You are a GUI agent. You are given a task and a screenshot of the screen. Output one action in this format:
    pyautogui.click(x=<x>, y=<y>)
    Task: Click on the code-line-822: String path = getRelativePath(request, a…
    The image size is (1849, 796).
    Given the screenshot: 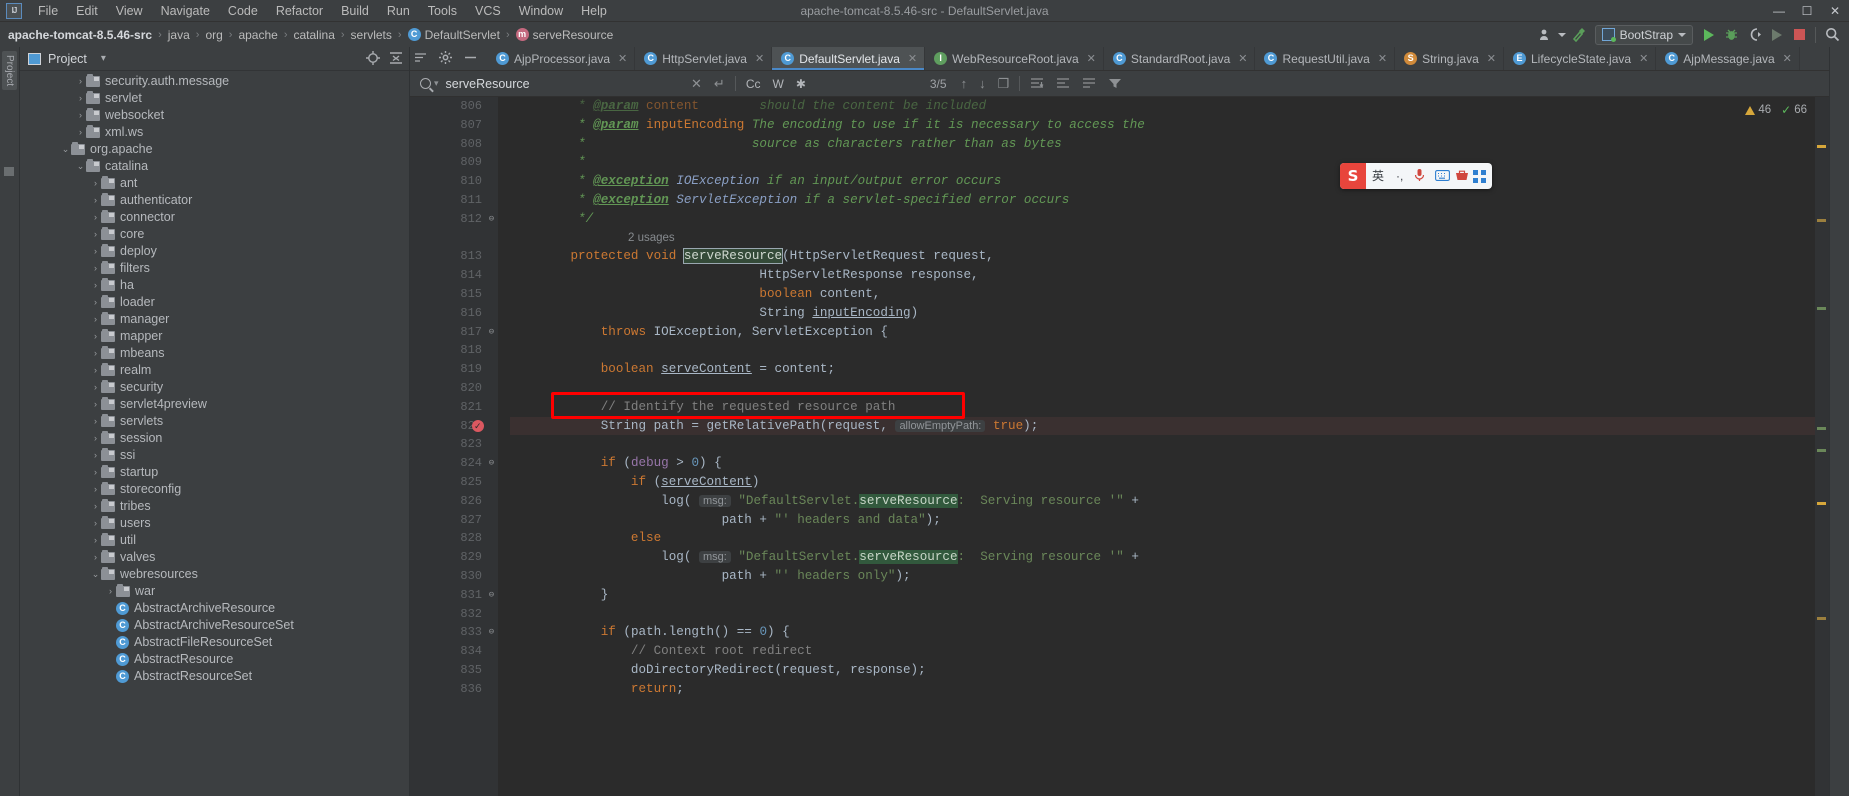 What is the action you would take?
    pyautogui.click(x=1162, y=426)
    